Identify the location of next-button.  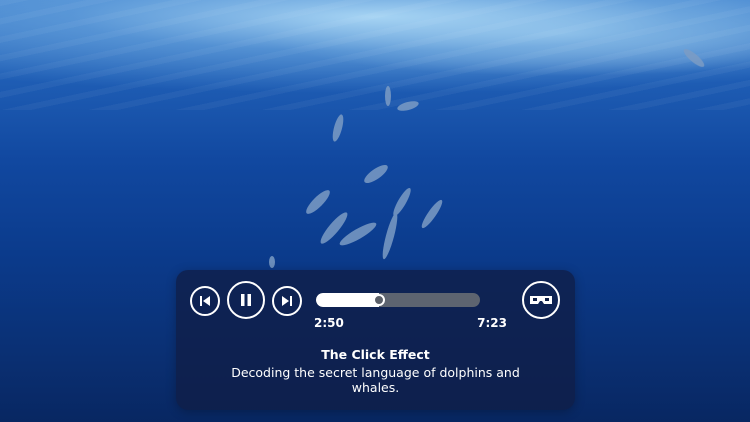
(287, 301).